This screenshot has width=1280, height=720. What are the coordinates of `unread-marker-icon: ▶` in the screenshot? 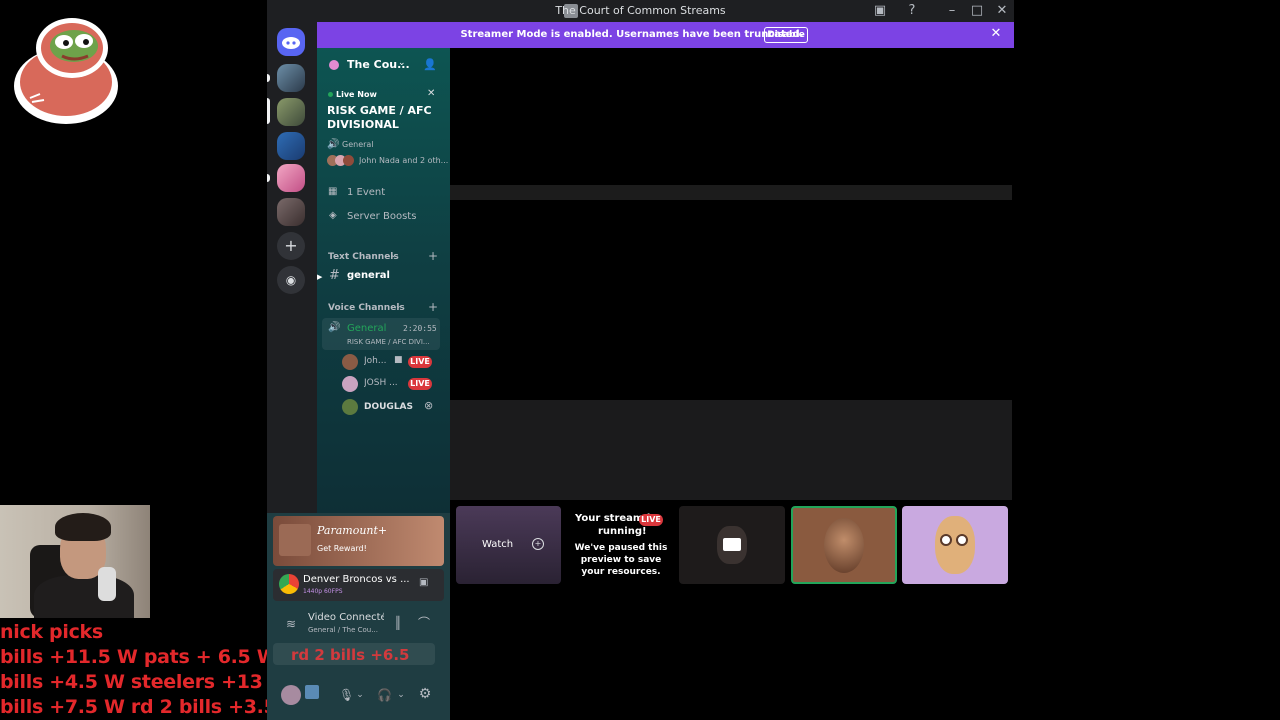 It's located at (320, 277).